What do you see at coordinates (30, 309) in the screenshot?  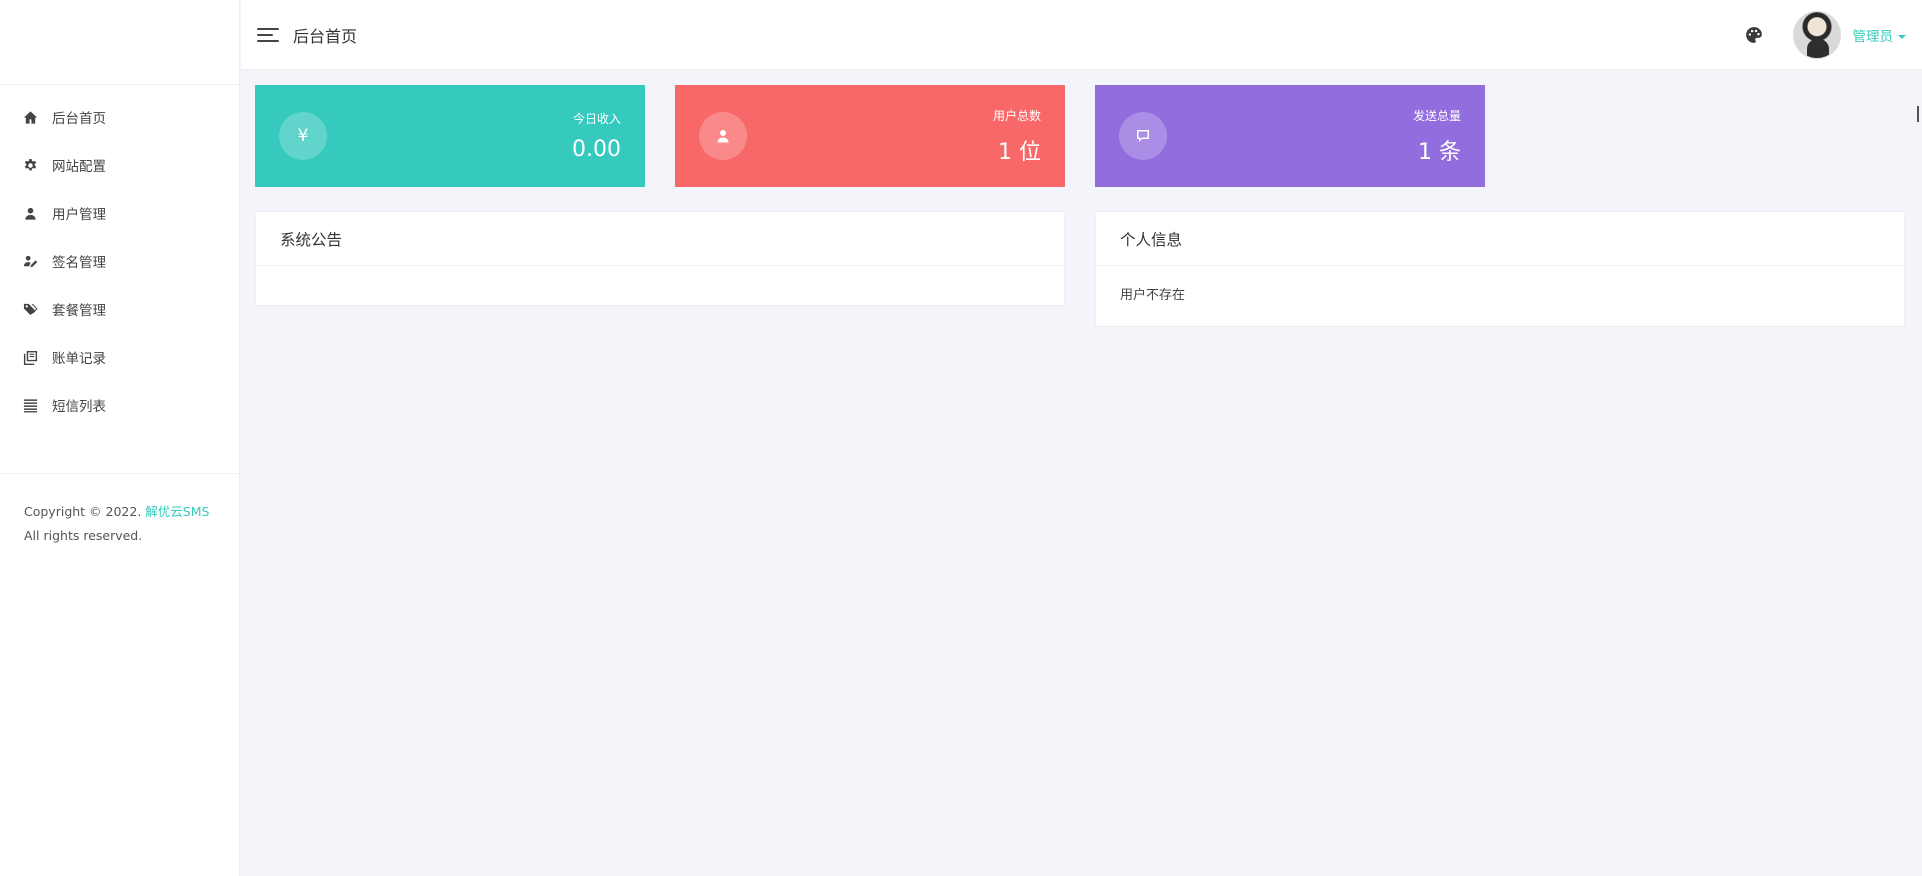 I see `tags-icon` at bounding box center [30, 309].